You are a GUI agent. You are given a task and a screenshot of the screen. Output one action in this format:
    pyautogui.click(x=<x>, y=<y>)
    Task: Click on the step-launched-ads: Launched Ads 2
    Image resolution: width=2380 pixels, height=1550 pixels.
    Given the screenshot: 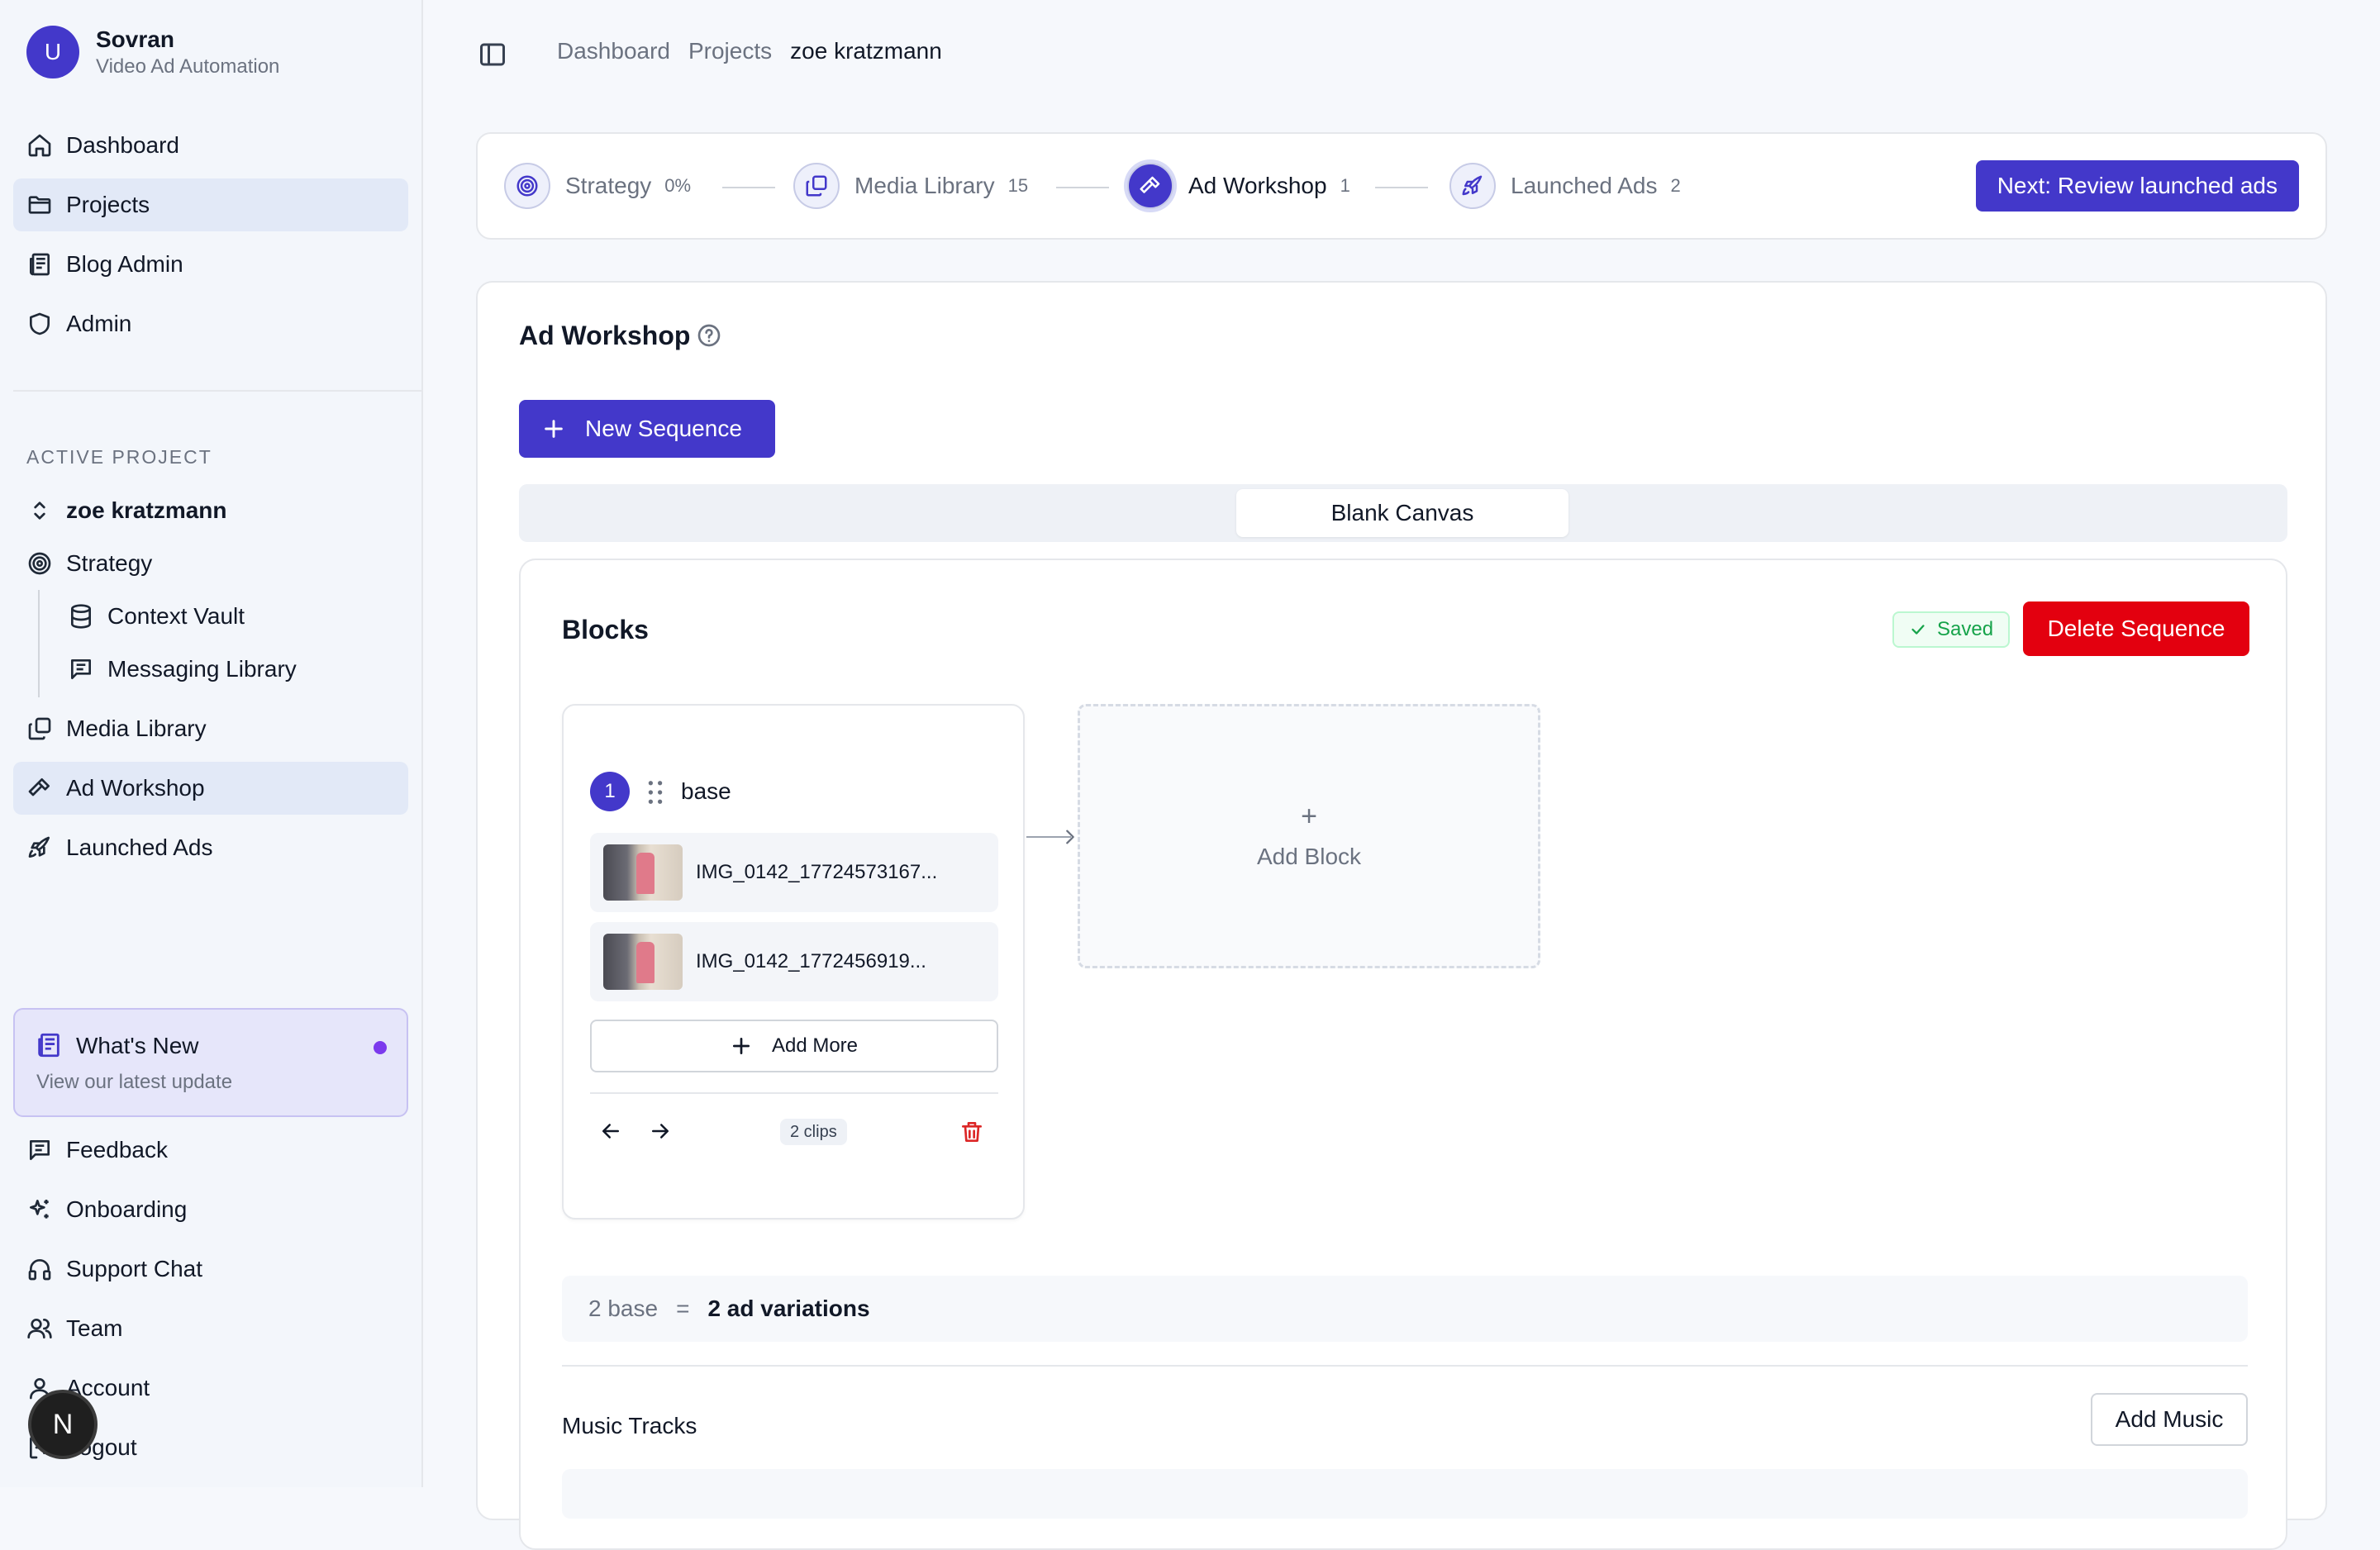 What is the action you would take?
    pyautogui.click(x=1565, y=186)
    